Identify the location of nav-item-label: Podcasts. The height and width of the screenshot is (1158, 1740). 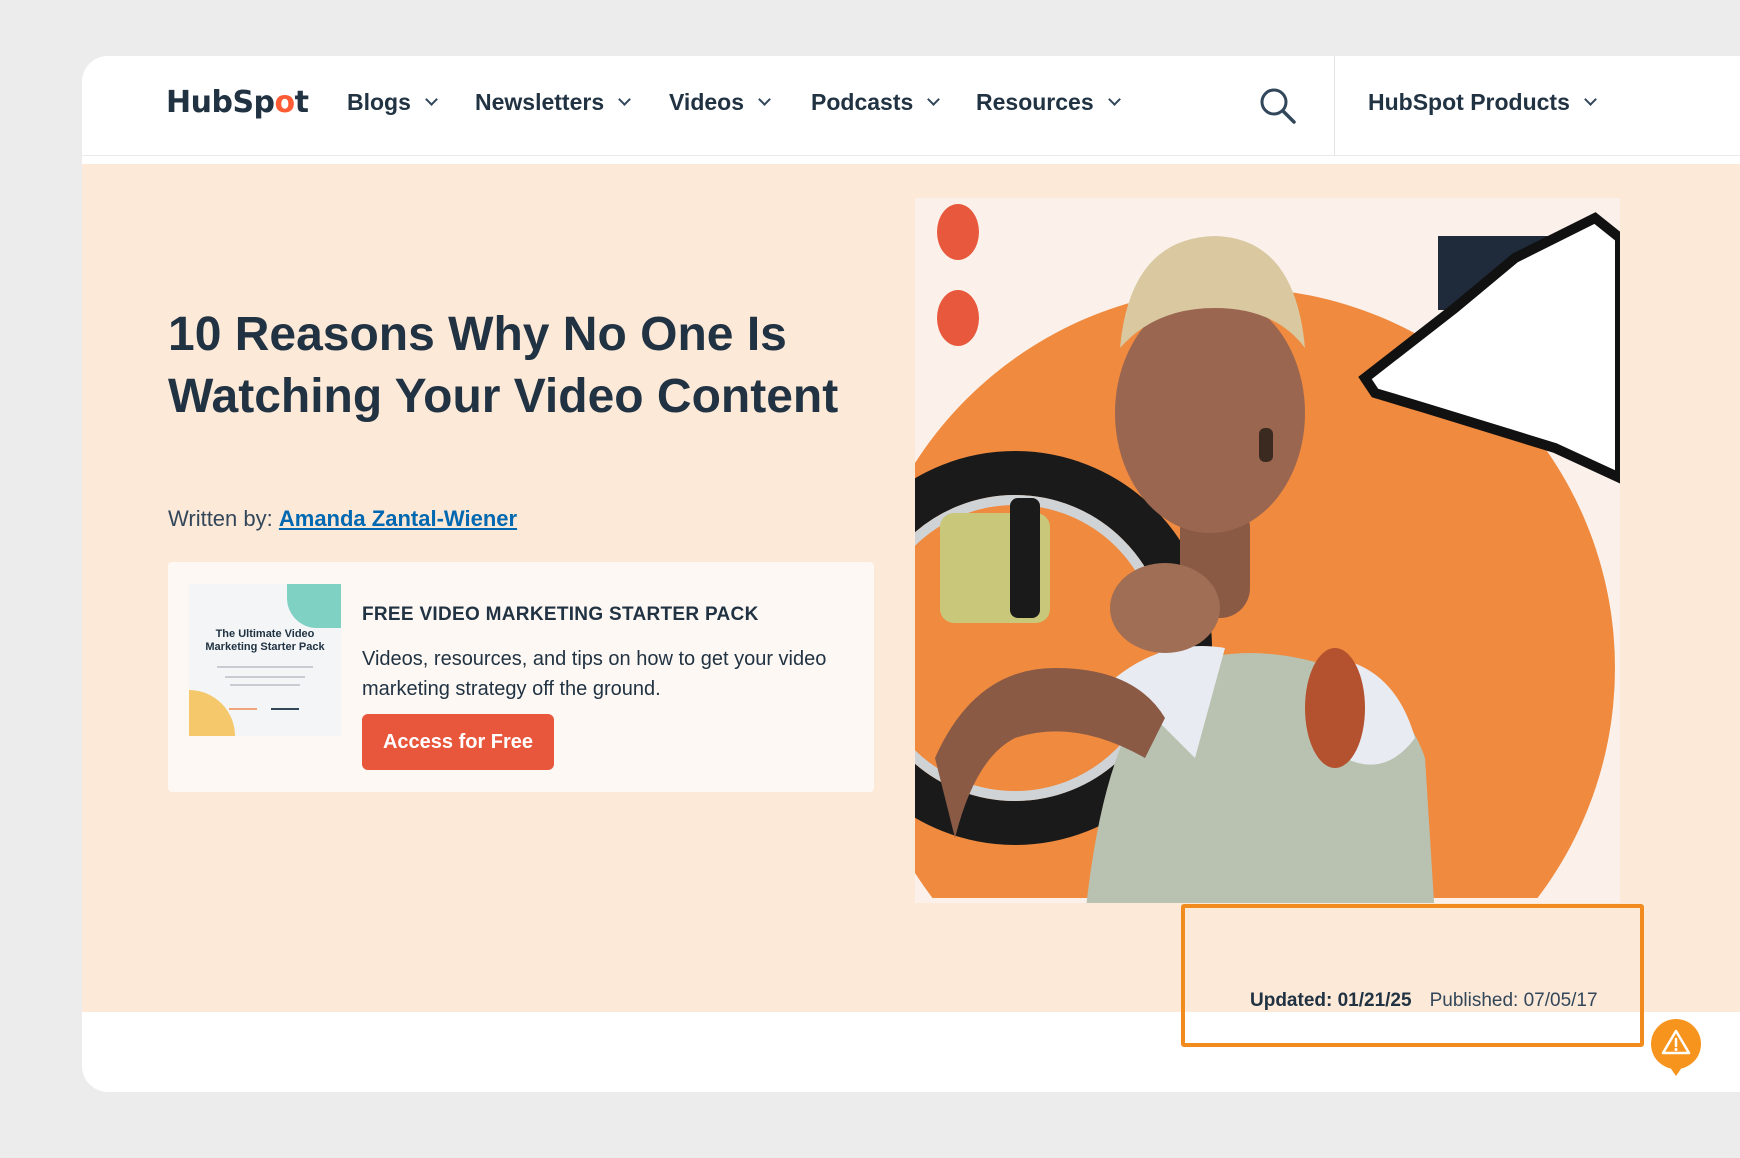
(862, 102).